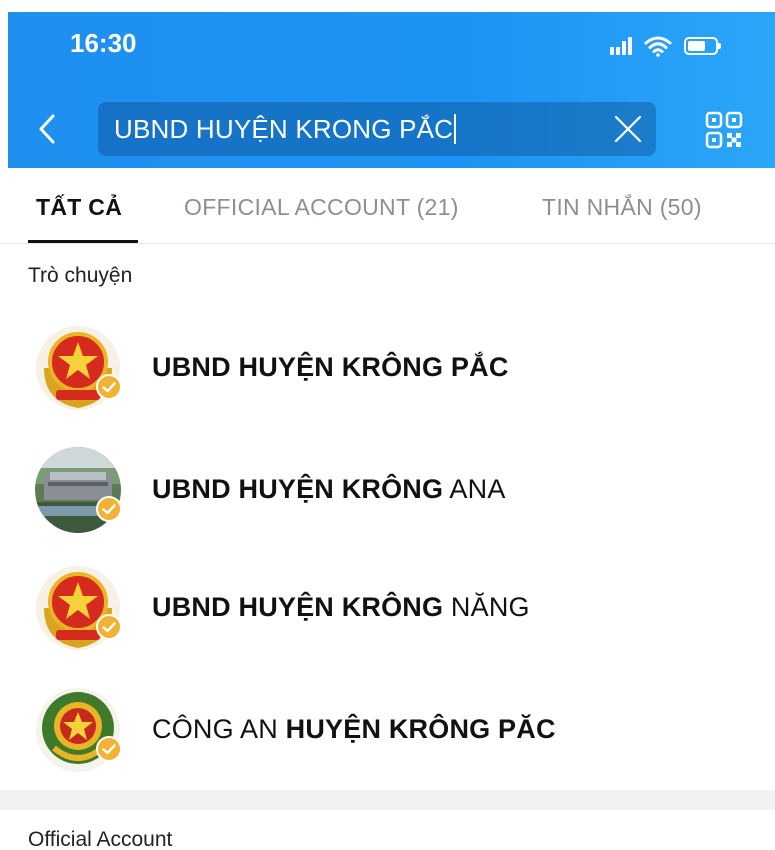 The height and width of the screenshot is (850, 775). I want to click on contact-name: UBND HUYỆN KRÔNG PẮC, so click(330, 367).